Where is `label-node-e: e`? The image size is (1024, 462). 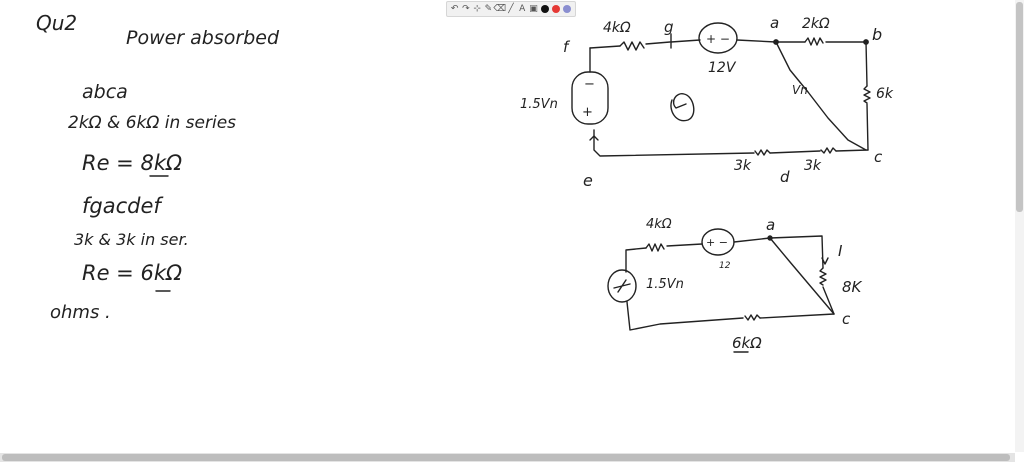
label-node-e: e is located at coordinates (588, 180).